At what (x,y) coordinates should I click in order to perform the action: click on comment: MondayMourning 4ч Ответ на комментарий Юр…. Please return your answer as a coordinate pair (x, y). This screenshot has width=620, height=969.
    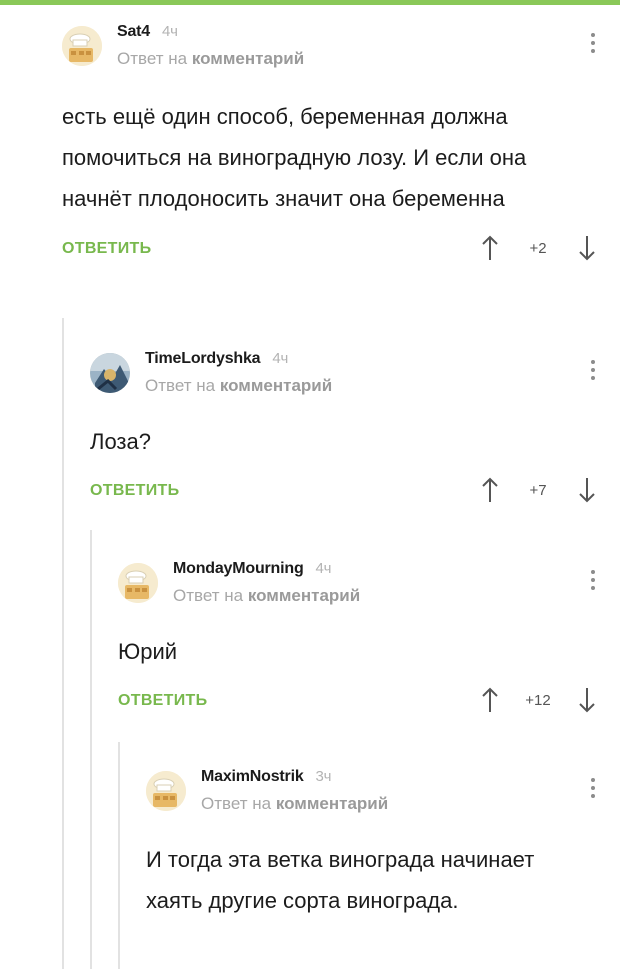
    Looking at the image, I should click on (369, 641).